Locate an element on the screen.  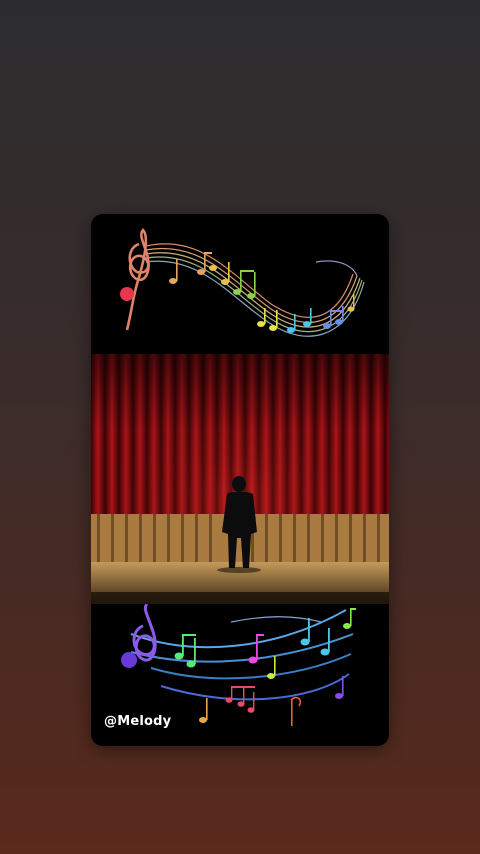
top-music-art is located at coordinates (240, 284).